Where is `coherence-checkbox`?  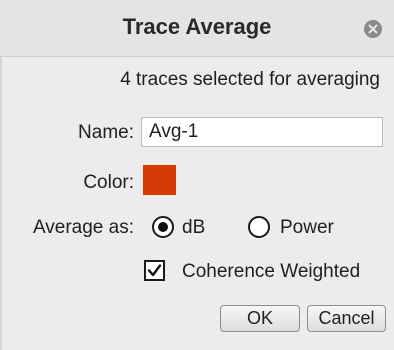 coherence-checkbox is located at coordinates (154, 270).